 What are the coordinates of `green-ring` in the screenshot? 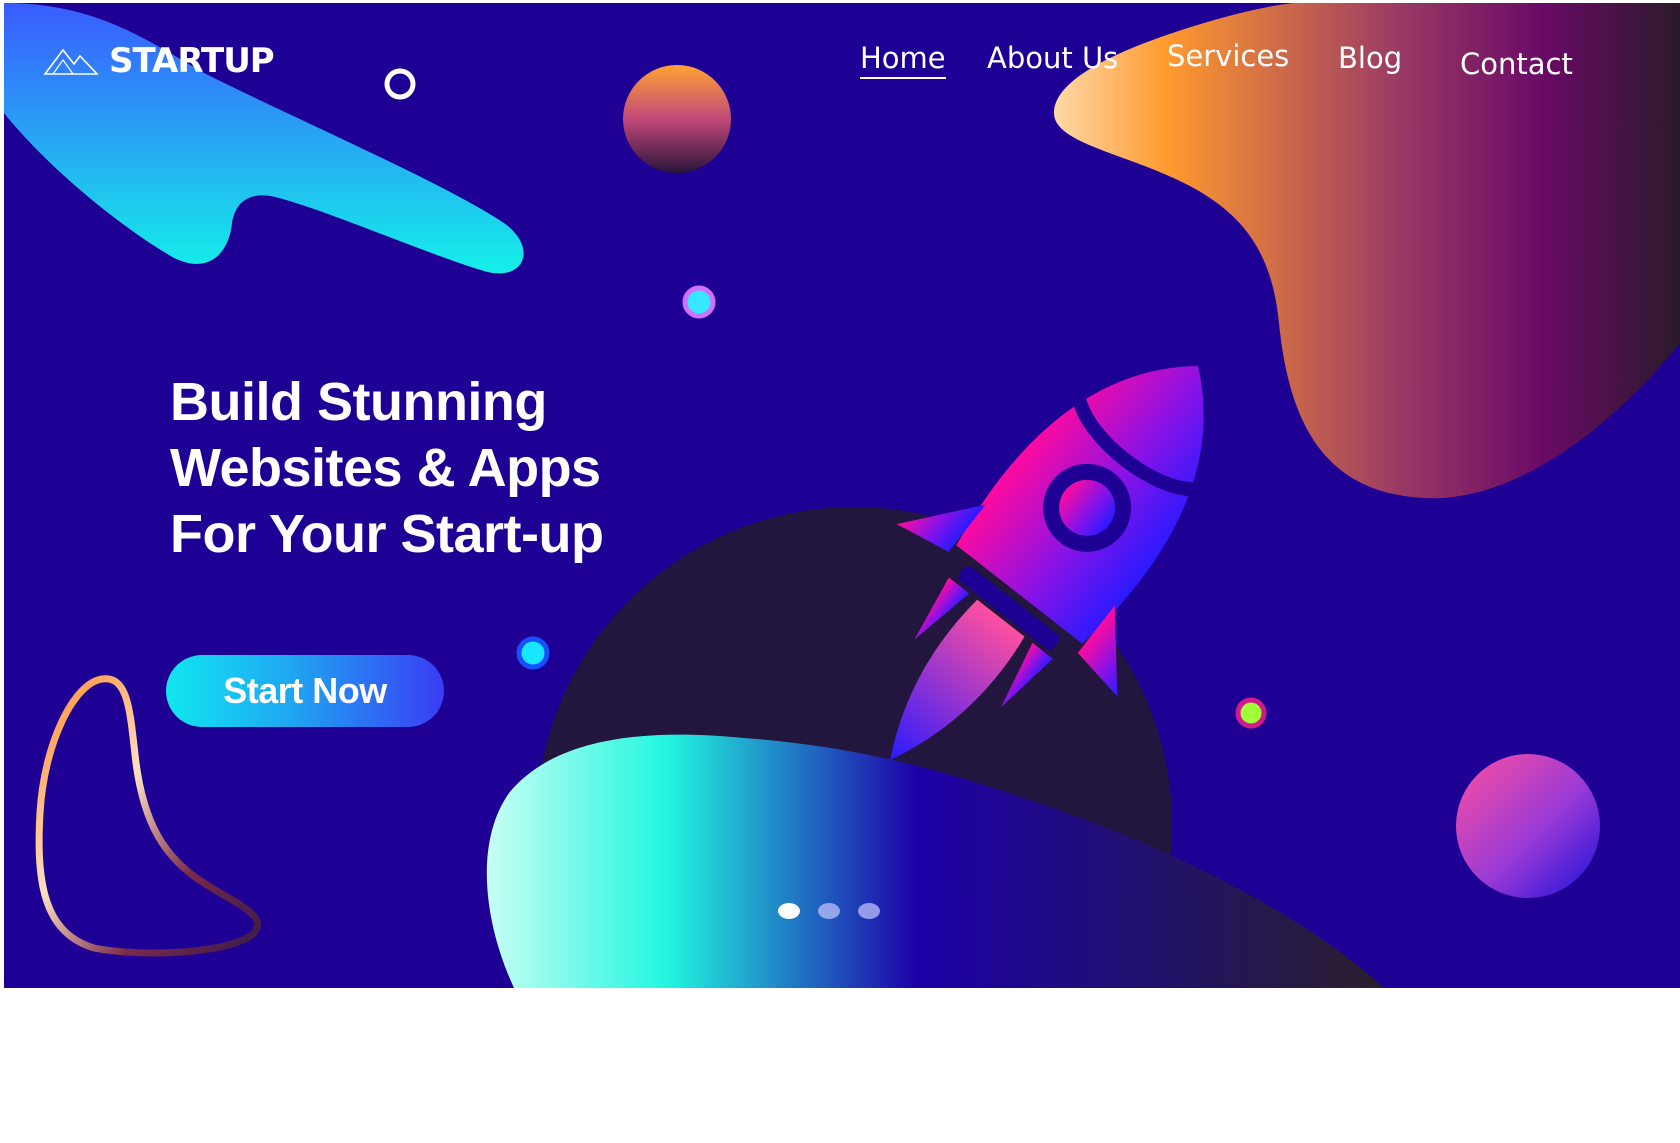 It's located at (1251, 713).